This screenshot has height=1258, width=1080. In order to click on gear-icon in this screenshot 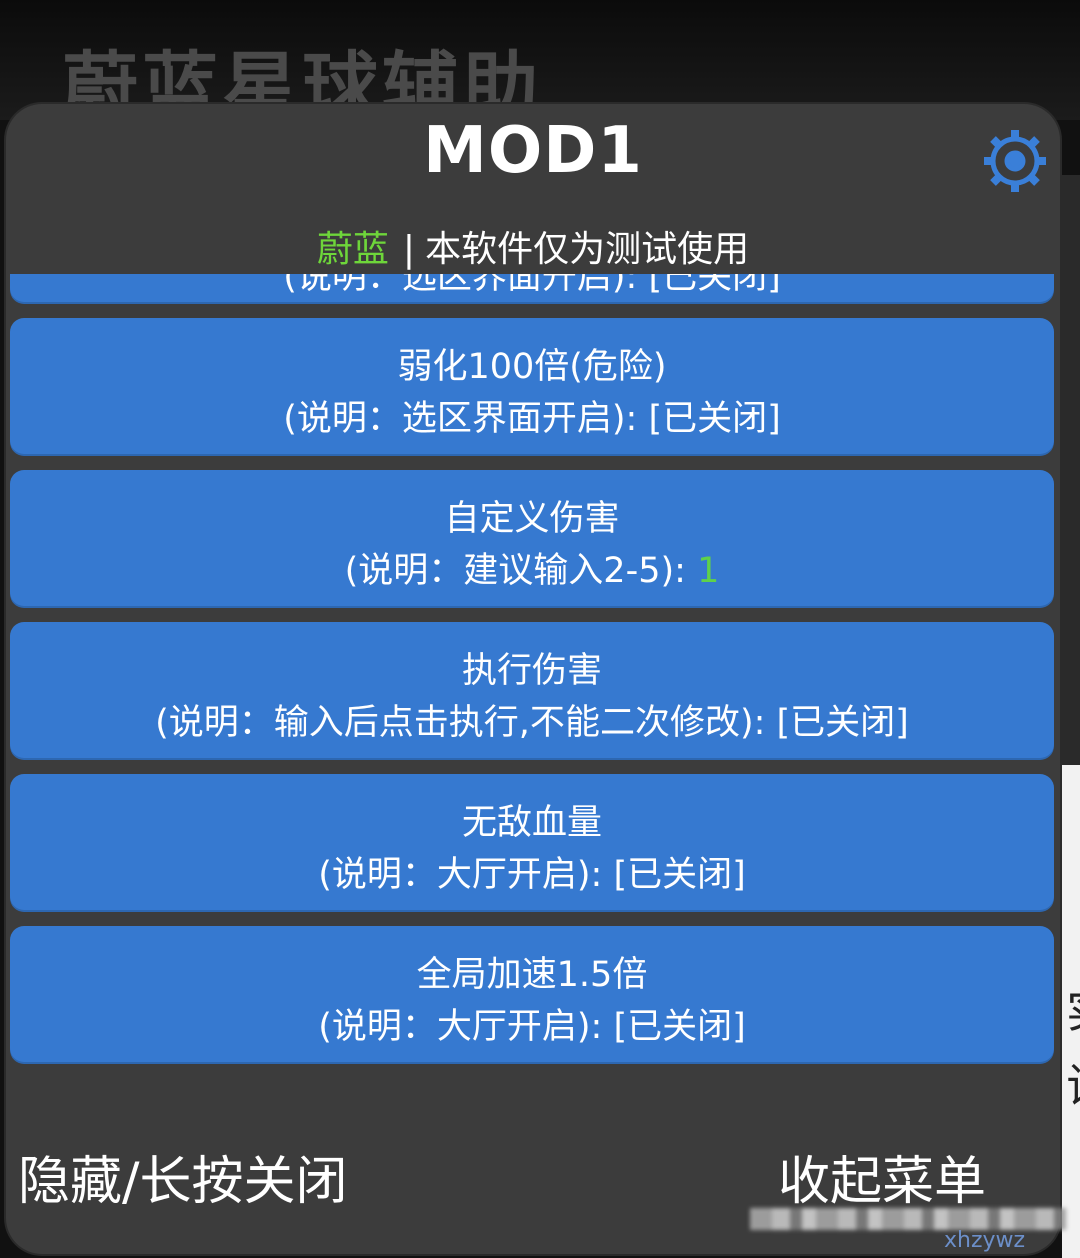, I will do `click(1015, 161)`.